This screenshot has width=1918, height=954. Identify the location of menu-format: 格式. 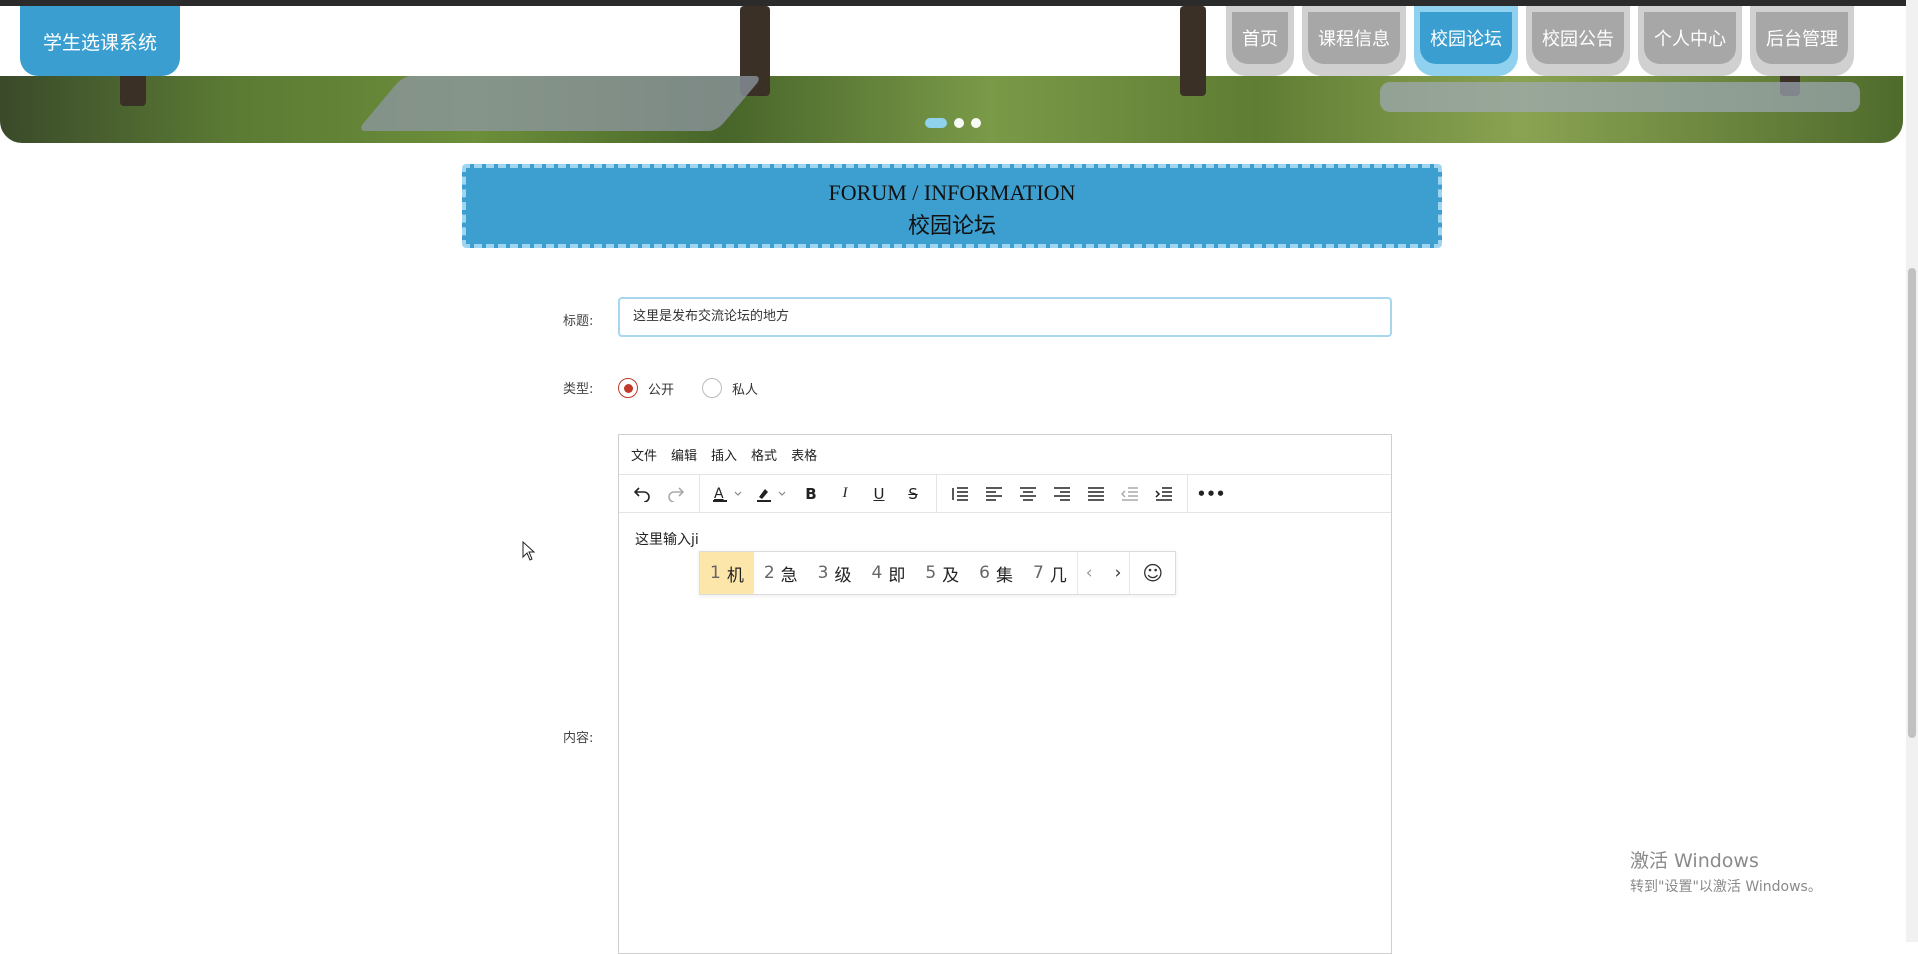
(764, 454).